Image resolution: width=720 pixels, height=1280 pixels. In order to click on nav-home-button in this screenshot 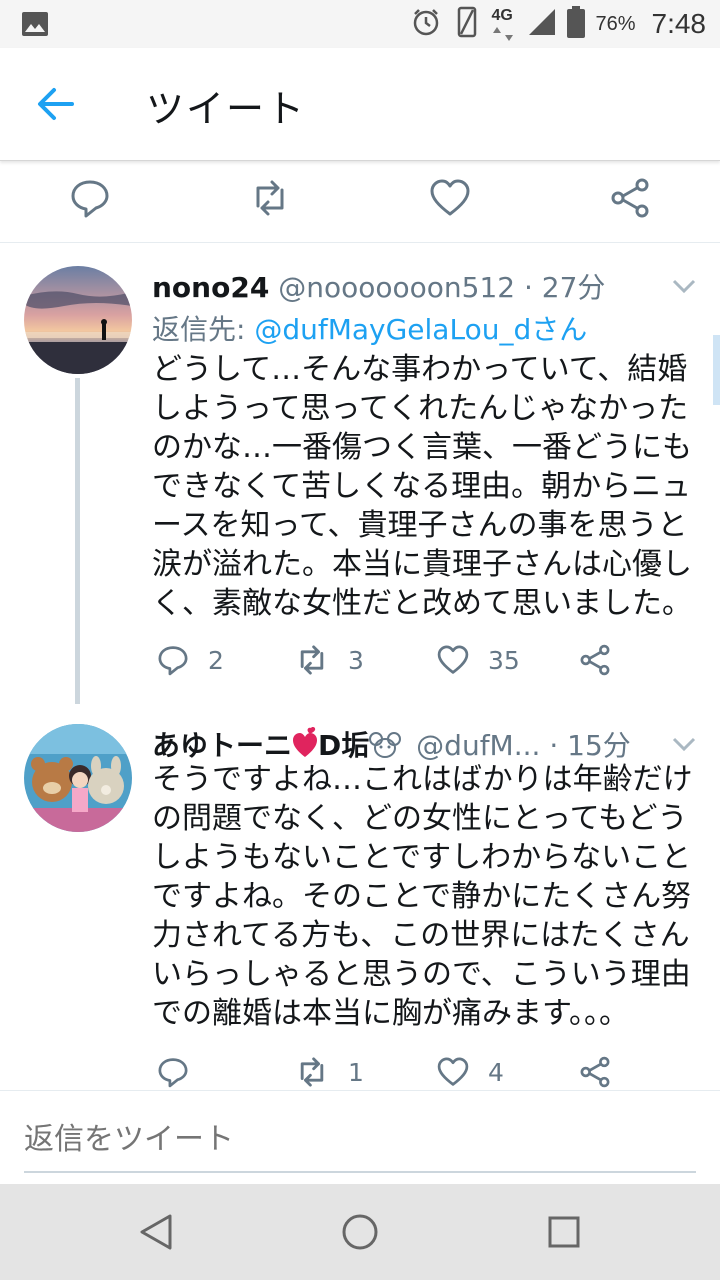, I will do `click(360, 1232)`.